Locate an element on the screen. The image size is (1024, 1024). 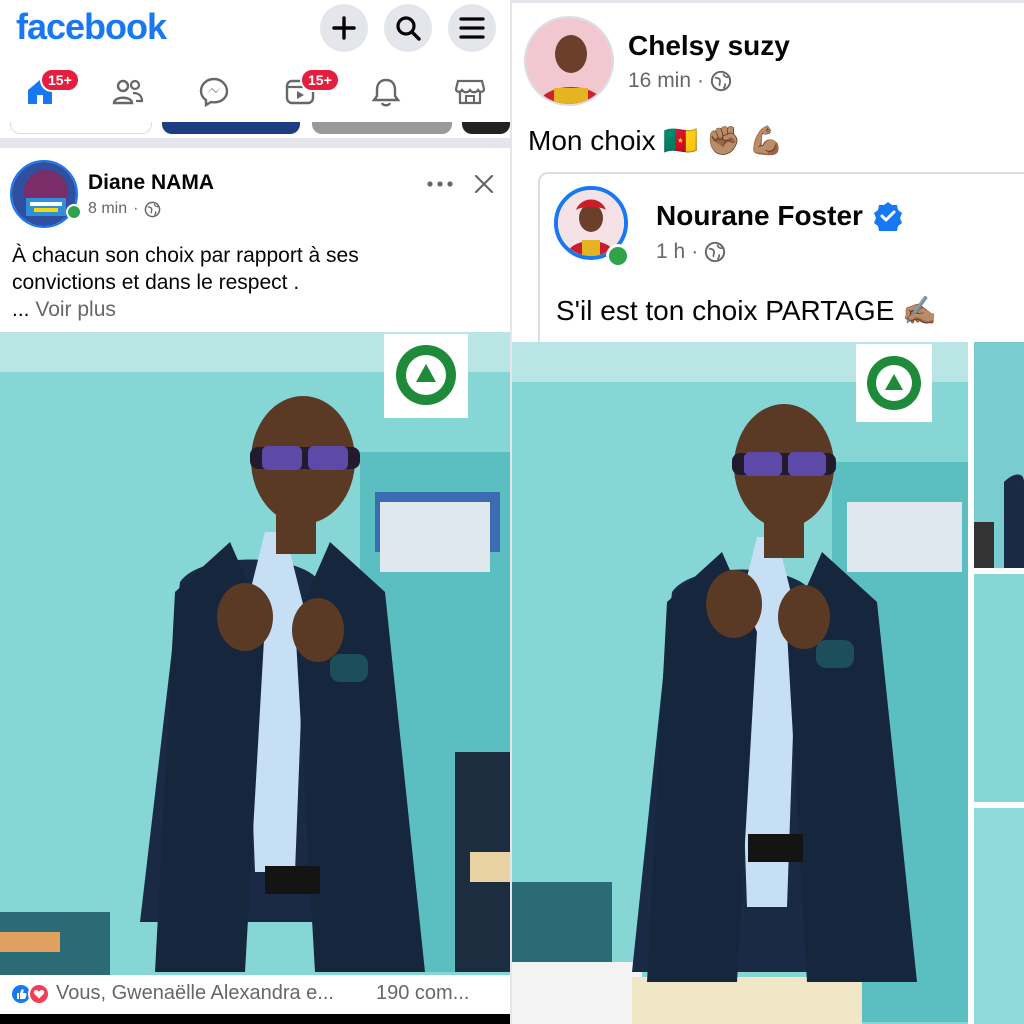
menu-icon is located at coordinates (472, 28).